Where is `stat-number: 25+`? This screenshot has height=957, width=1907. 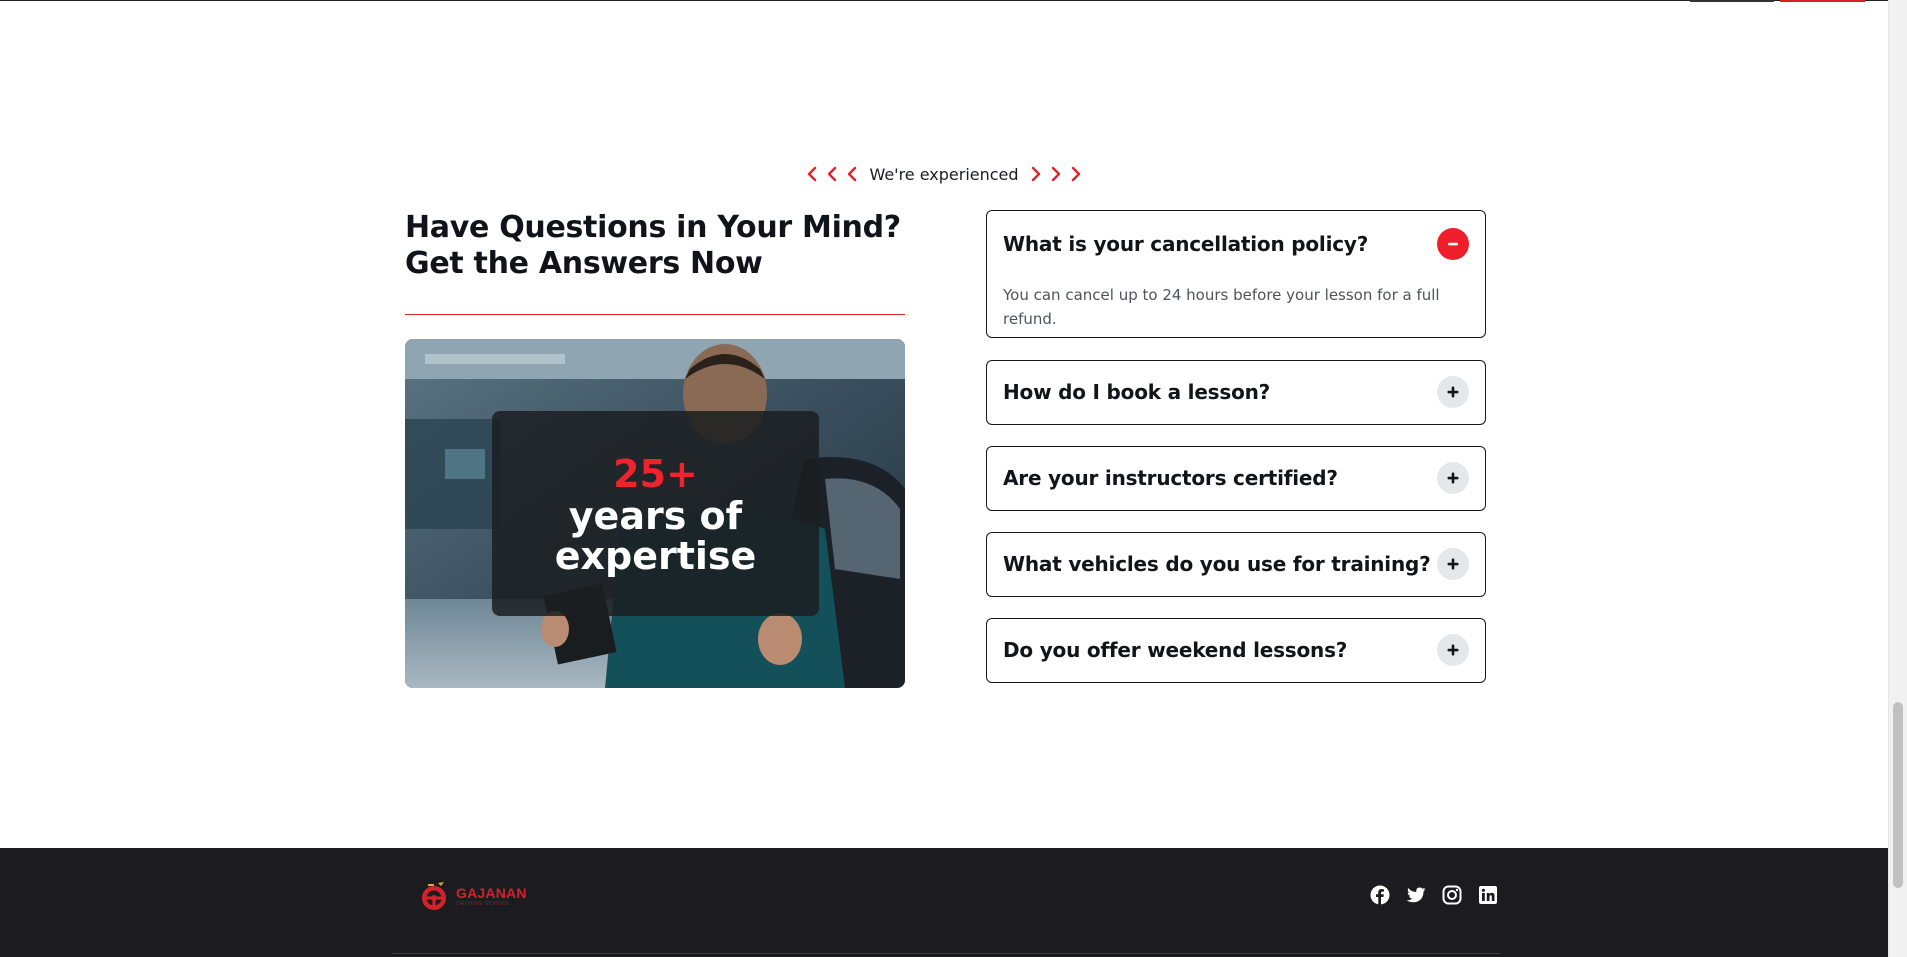 stat-number: 25+ is located at coordinates (655, 473).